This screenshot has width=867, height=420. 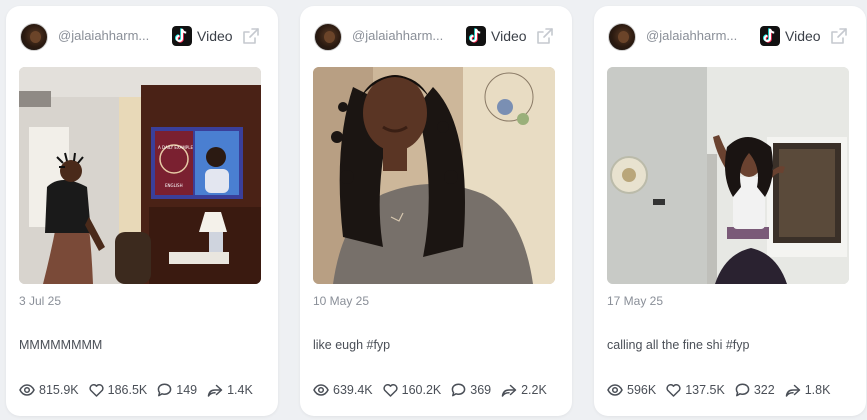 What do you see at coordinates (642, 390) in the screenshot?
I see `views-count: 596K` at bounding box center [642, 390].